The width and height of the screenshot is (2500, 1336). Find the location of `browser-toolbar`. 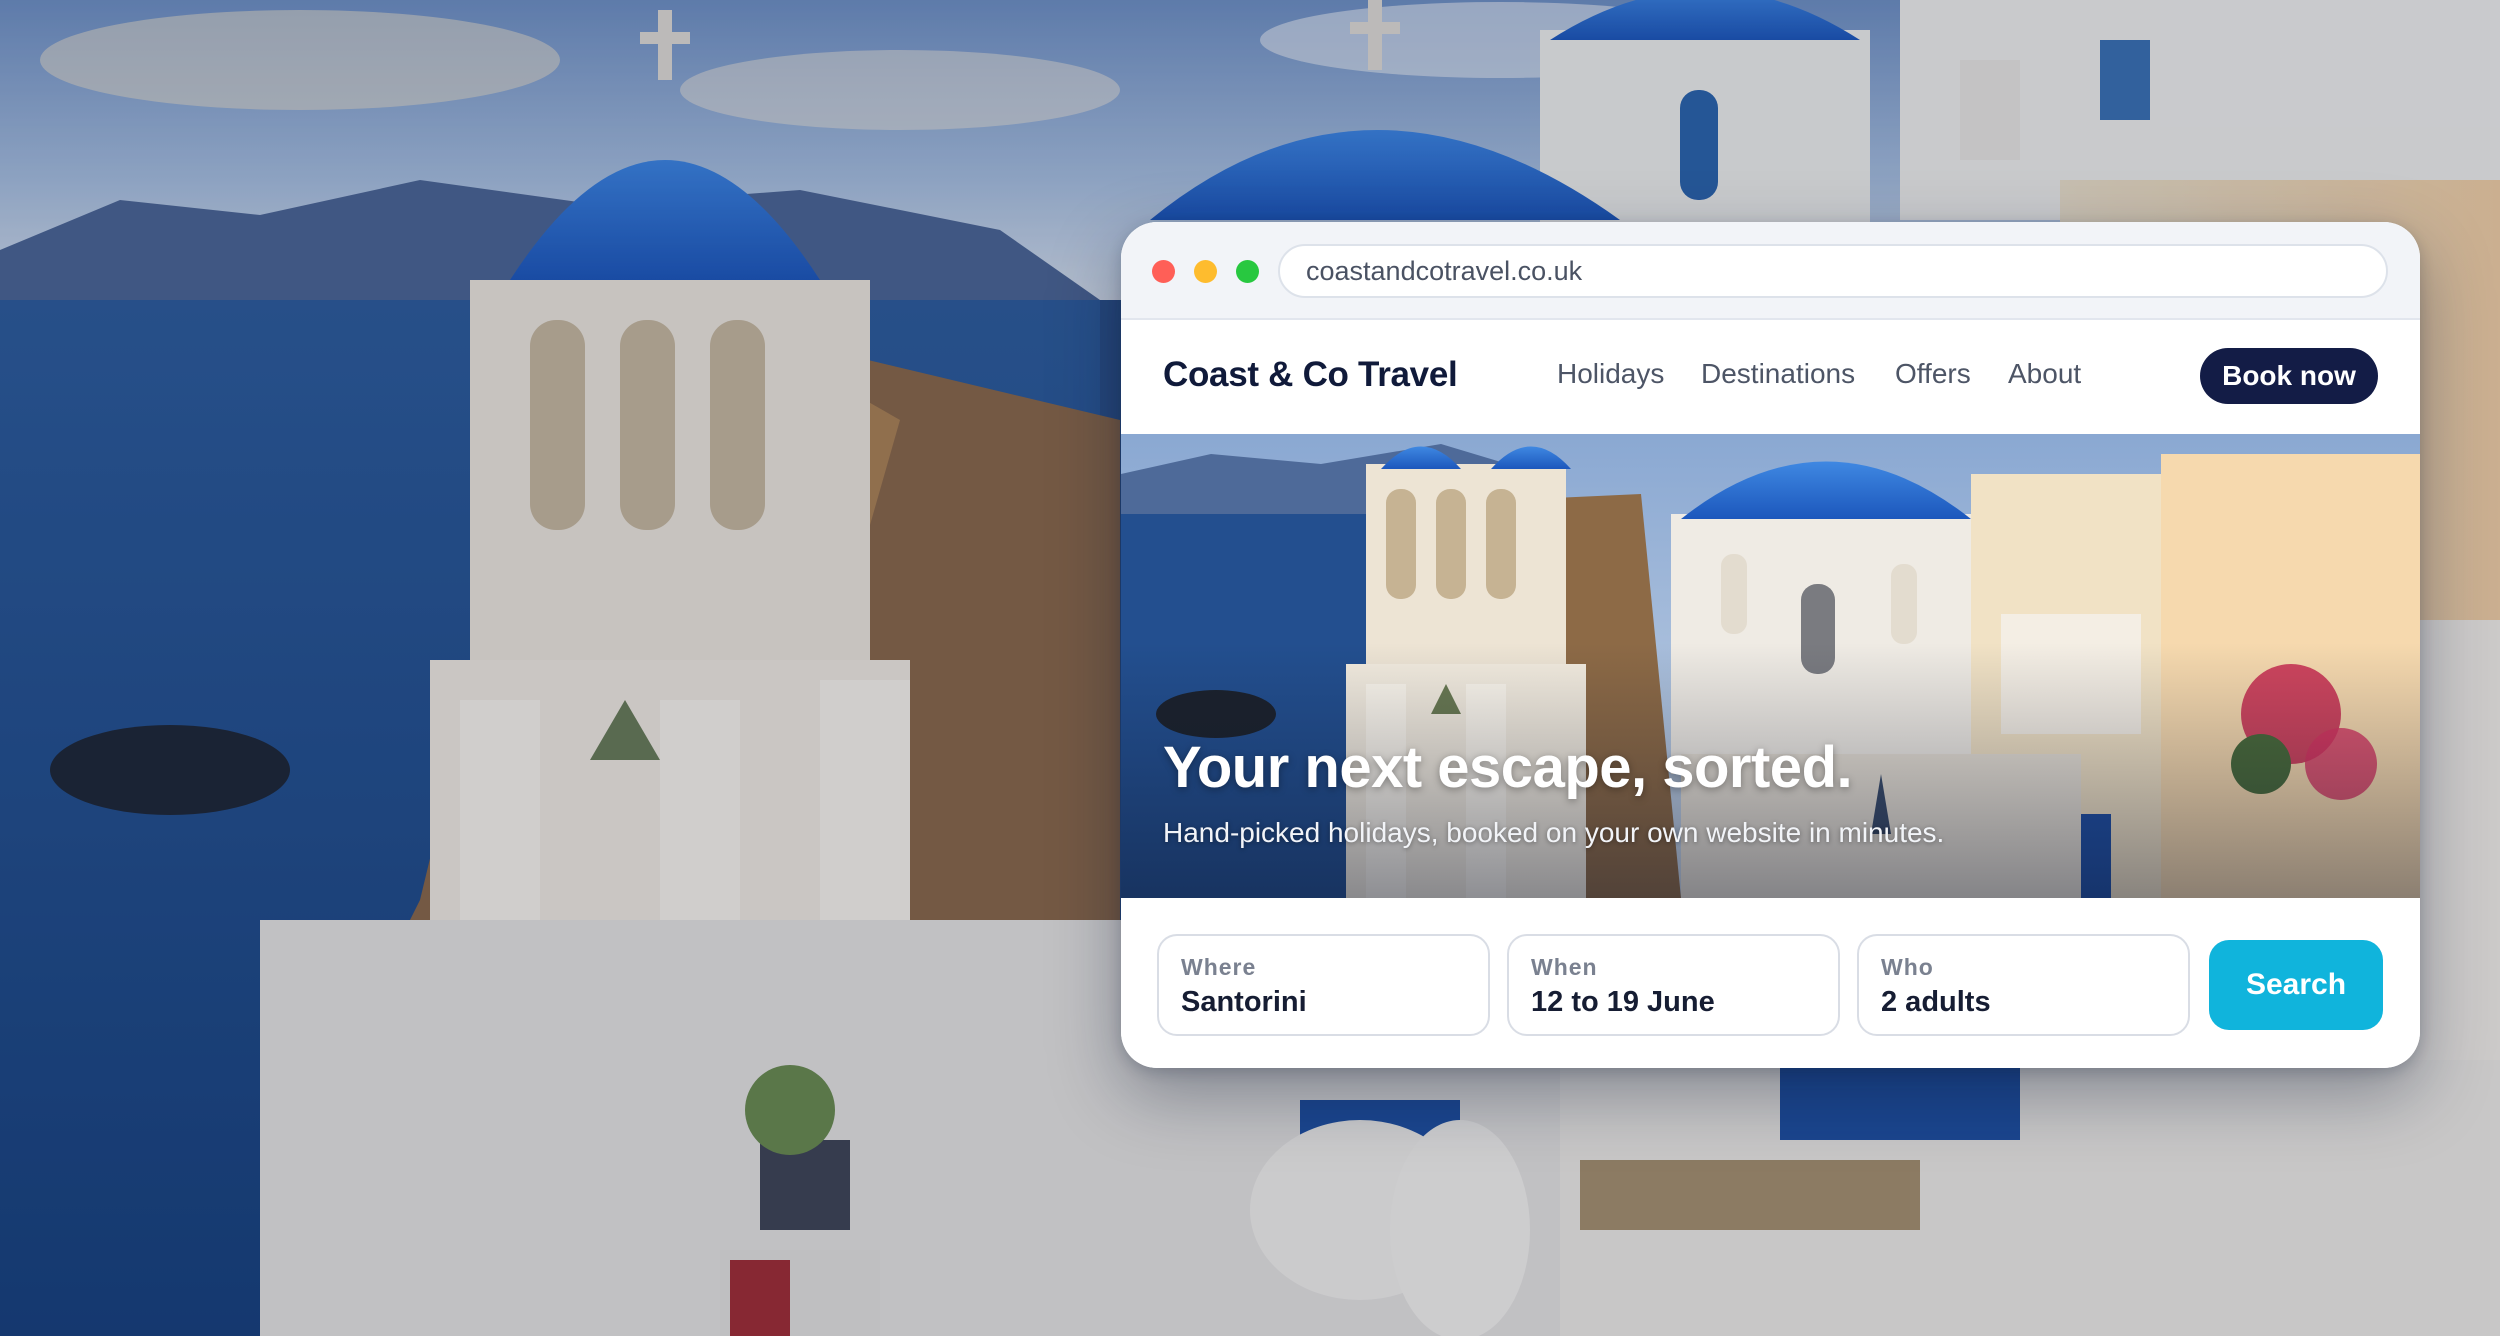

browser-toolbar is located at coordinates (1770, 271).